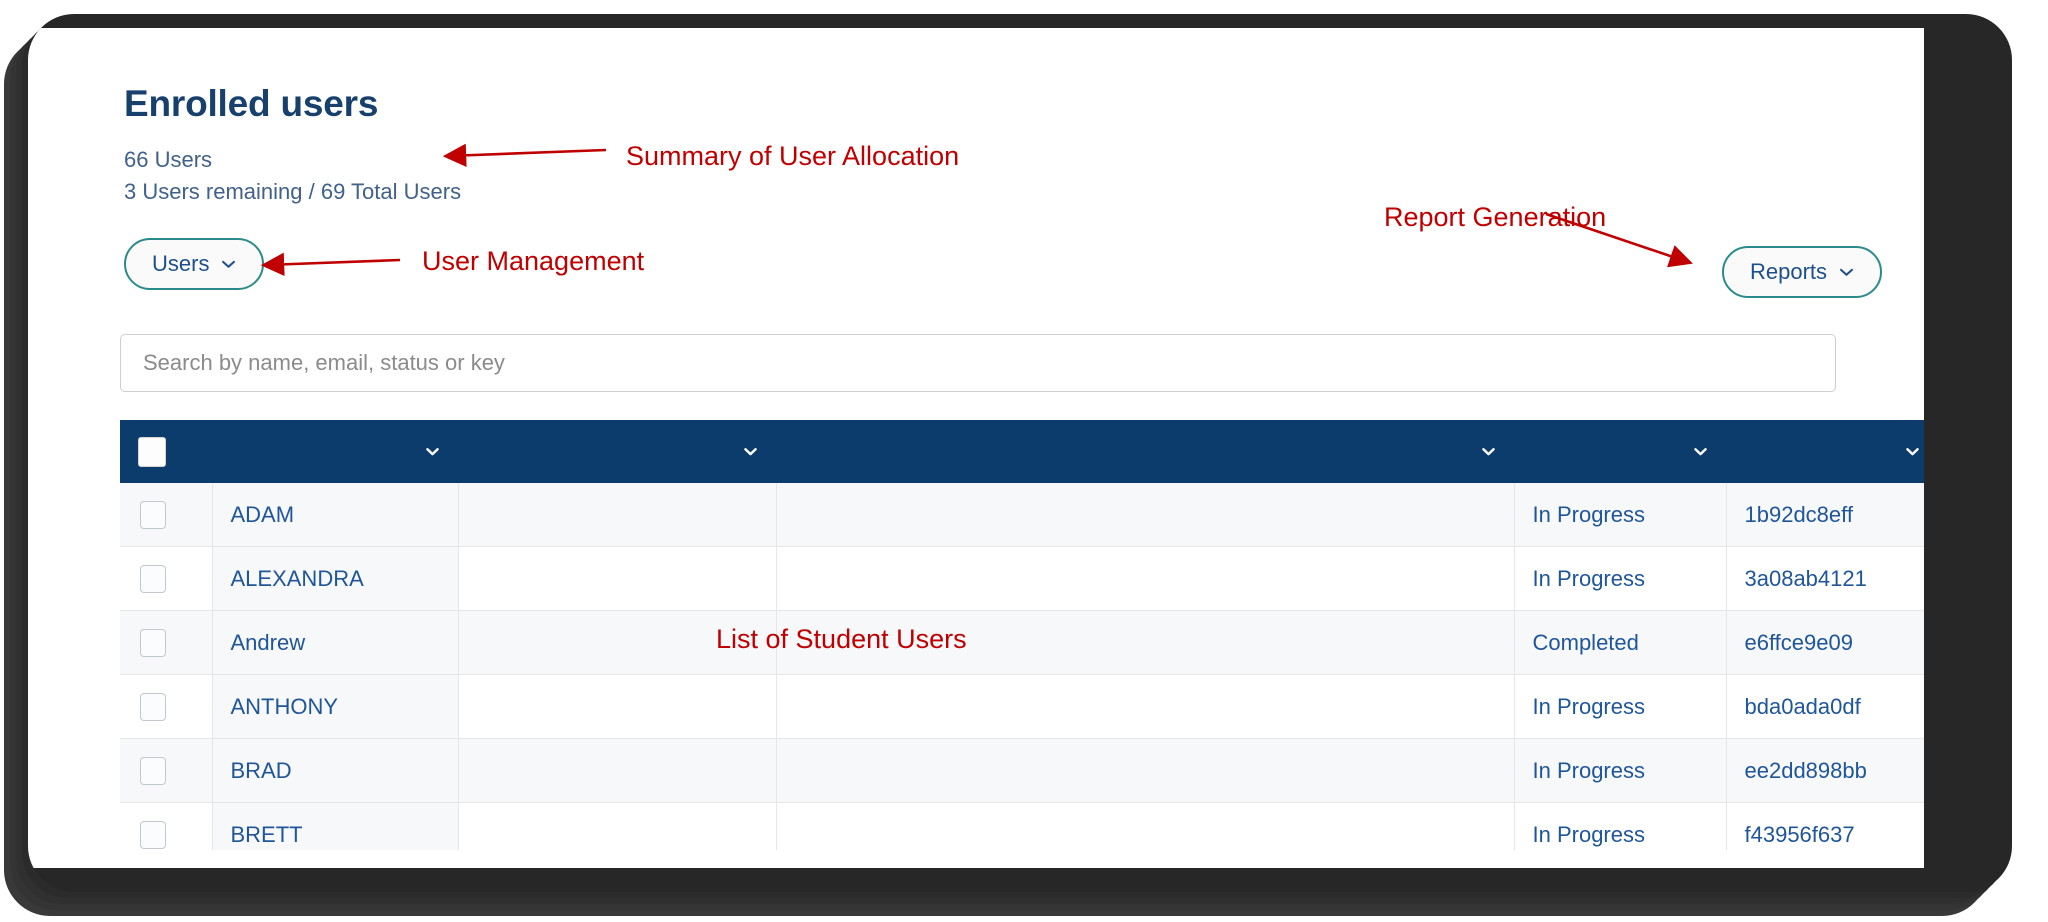 The height and width of the screenshot is (922, 2048). I want to click on table-row: ALEXANDRA In Progress 3a08ab4121, so click(1022, 578).